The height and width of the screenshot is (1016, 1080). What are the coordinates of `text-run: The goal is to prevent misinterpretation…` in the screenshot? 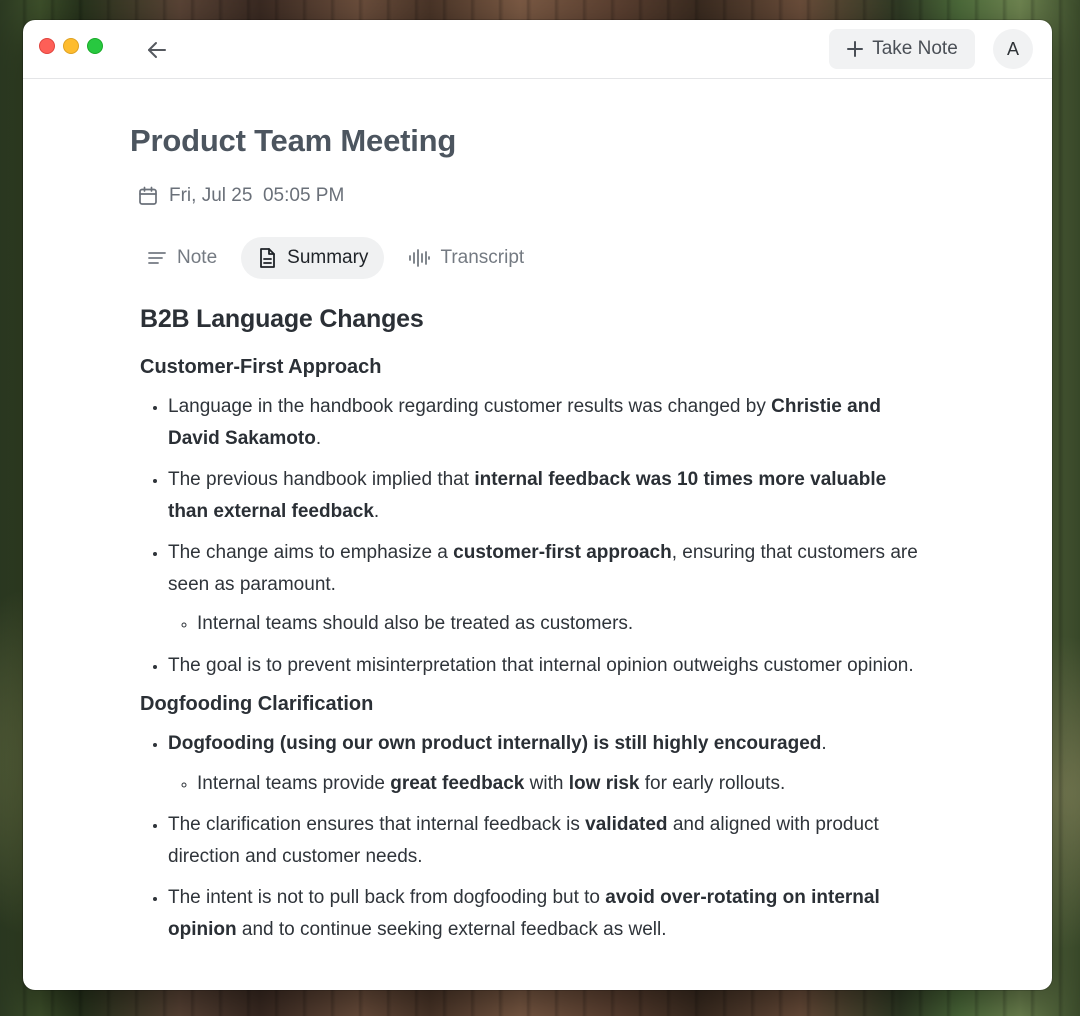 It's located at (541, 665).